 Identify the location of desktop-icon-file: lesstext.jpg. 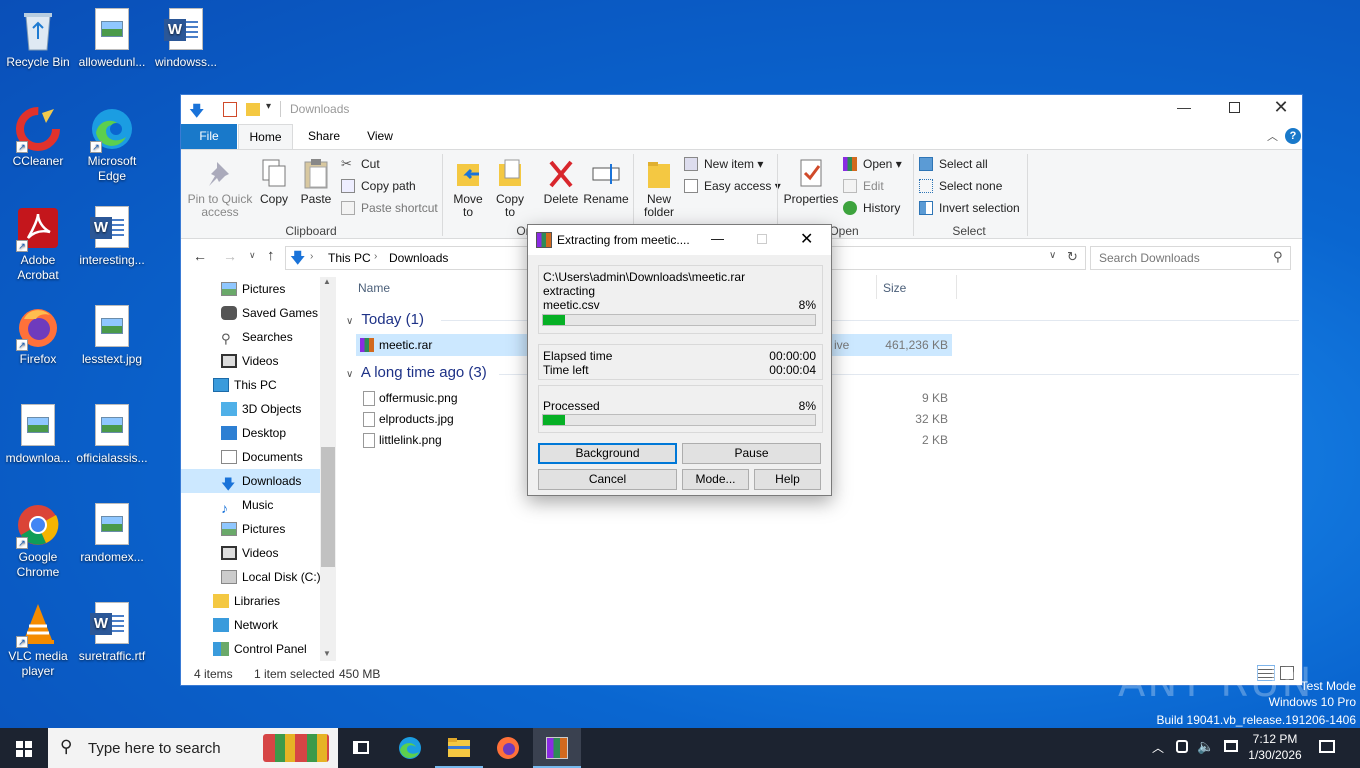
(112, 336).